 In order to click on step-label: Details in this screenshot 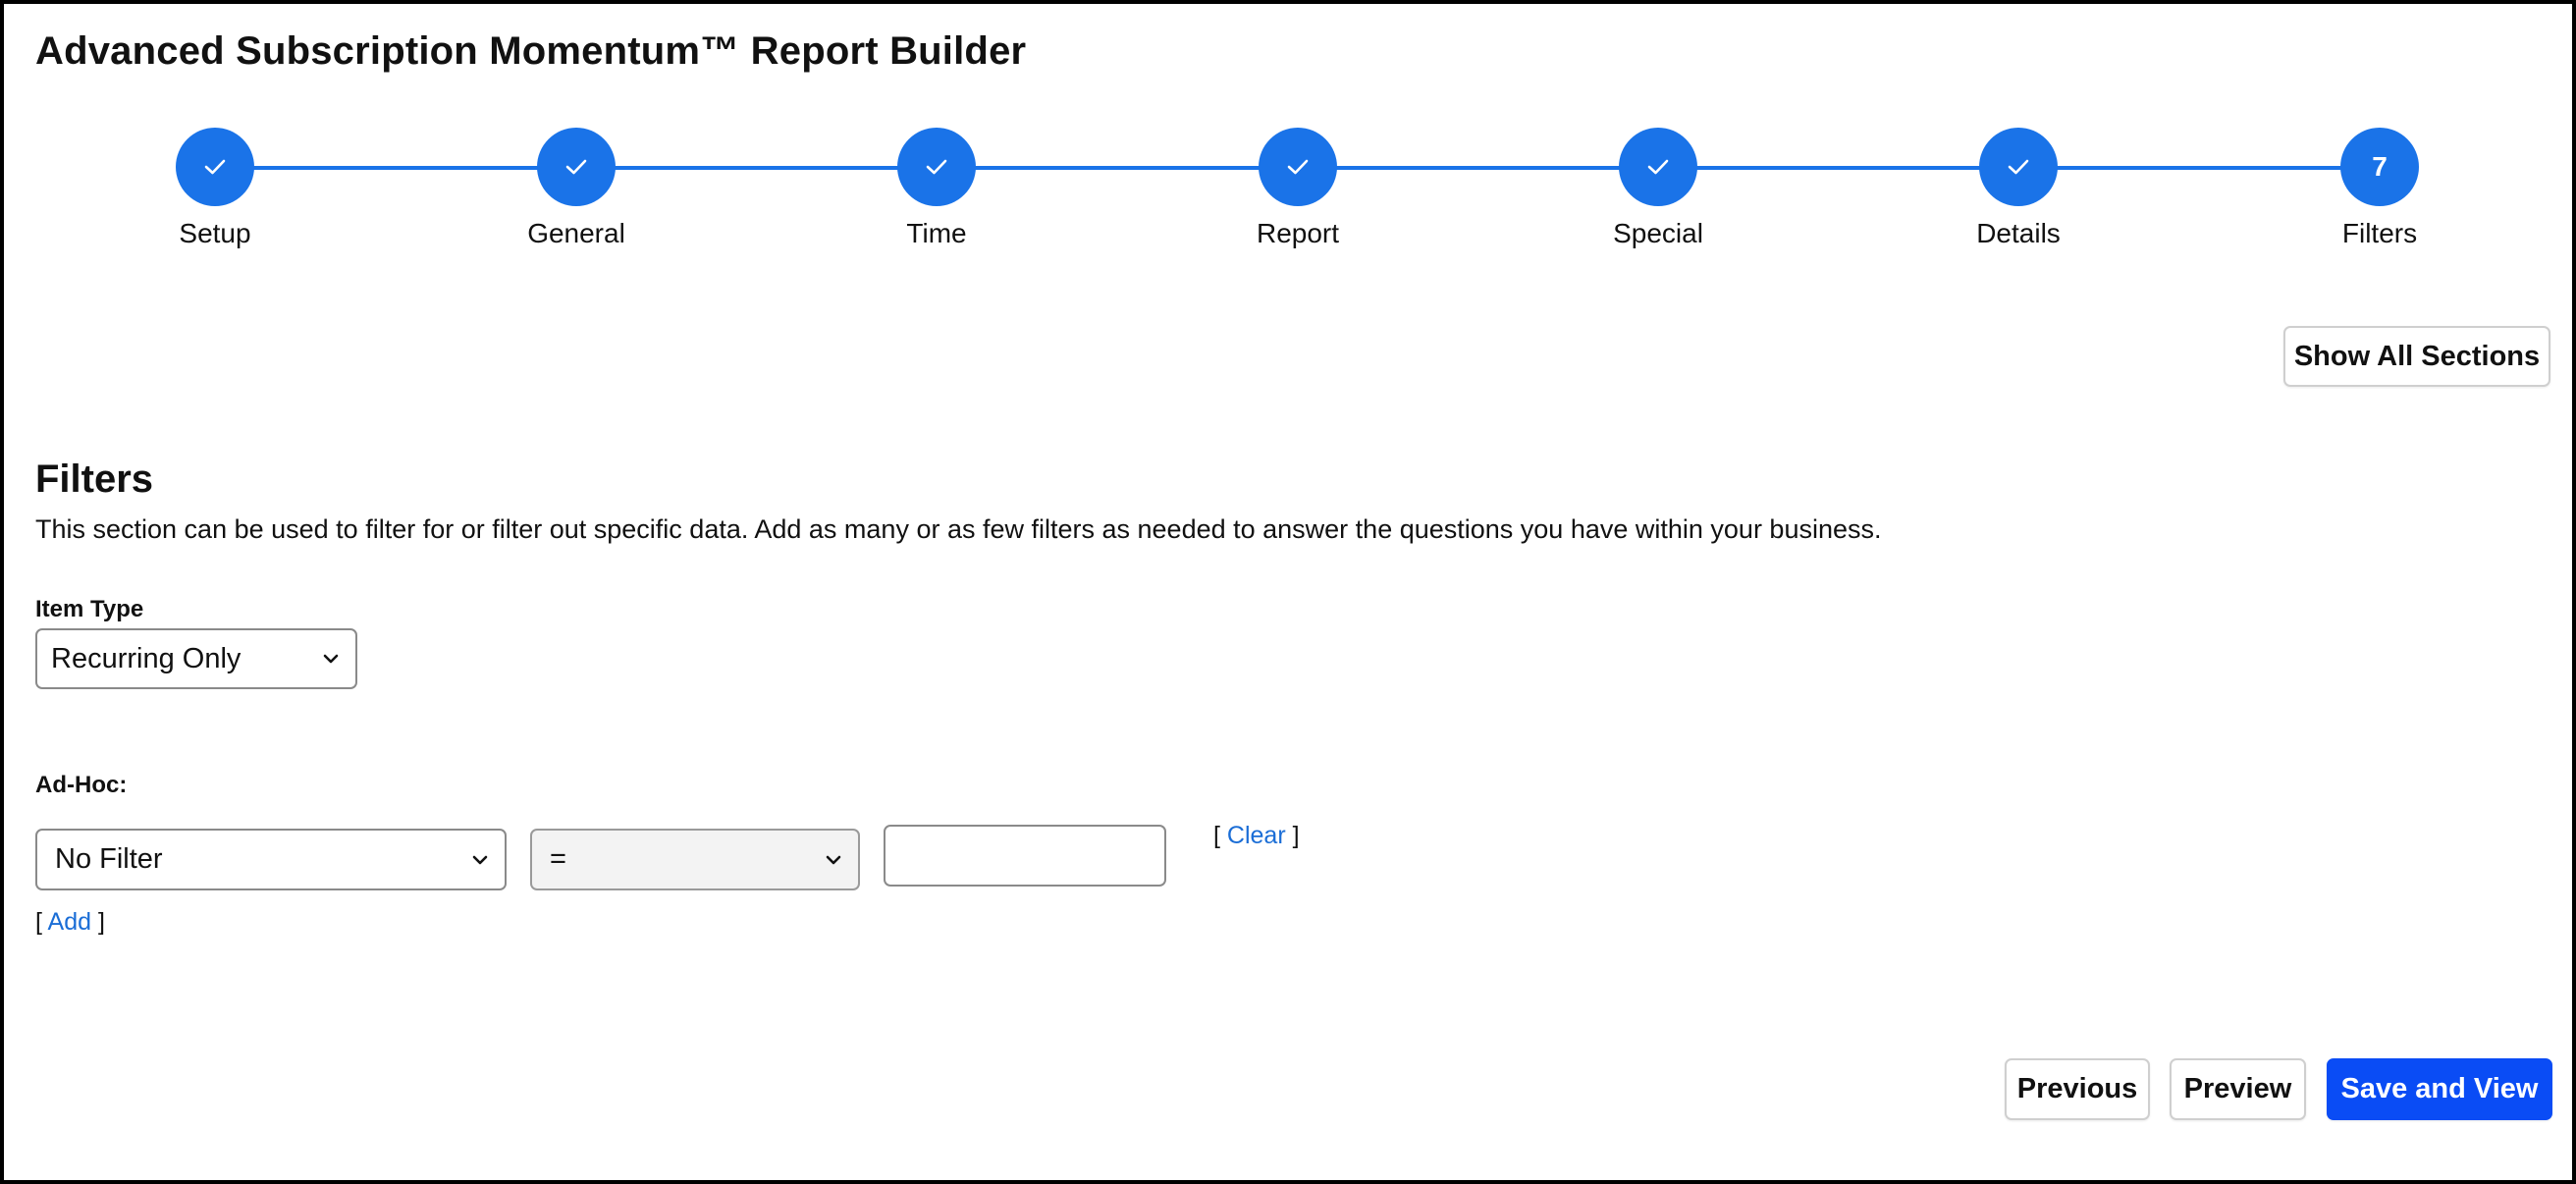, I will do `click(2018, 233)`.